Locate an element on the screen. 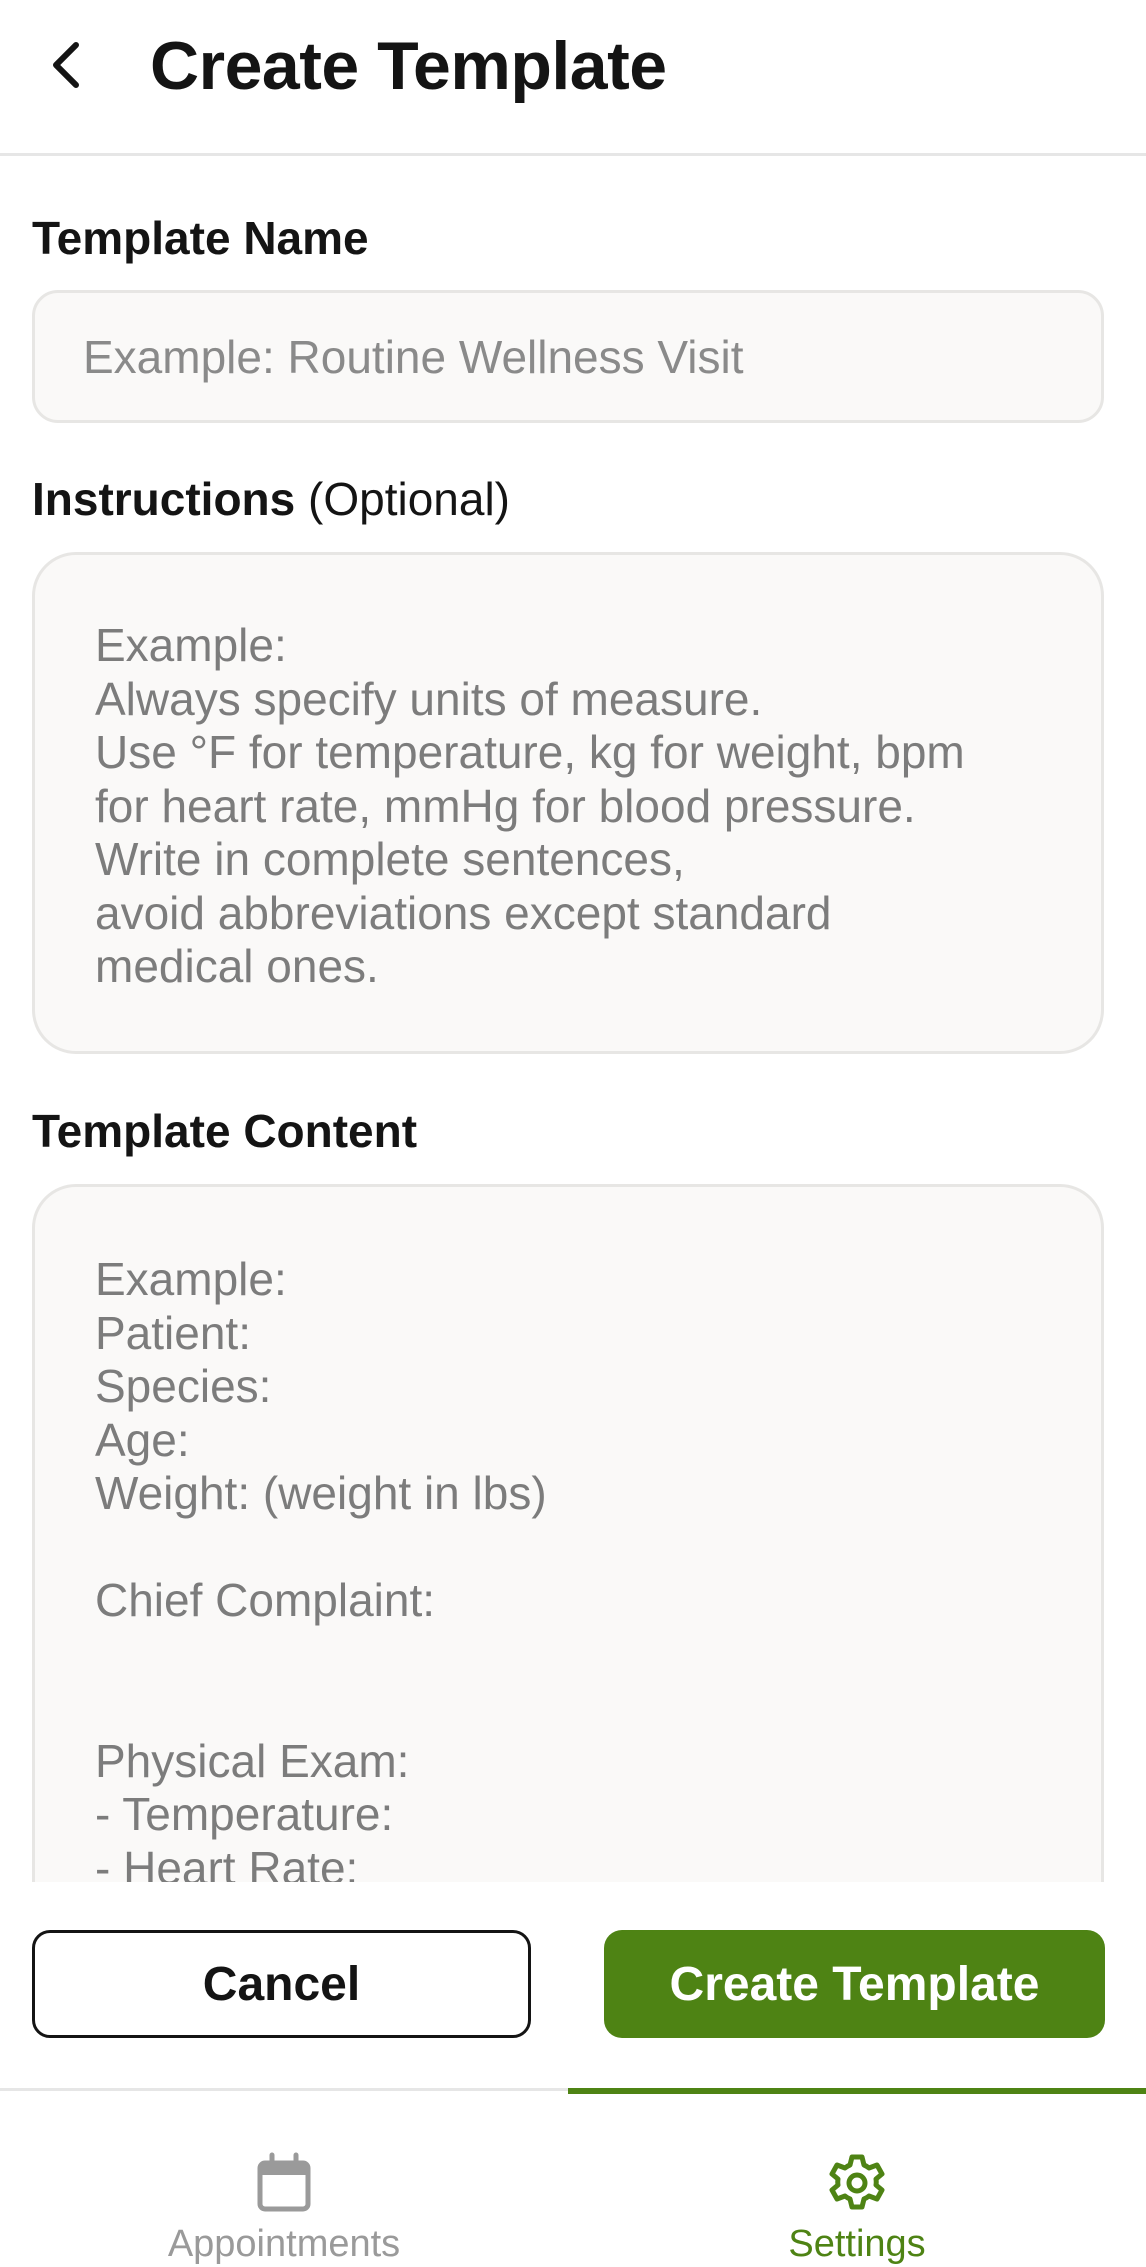 This screenshot has width=1146, height=2267. tab-appointments: Appointments is located at coordinates (284, 2178).